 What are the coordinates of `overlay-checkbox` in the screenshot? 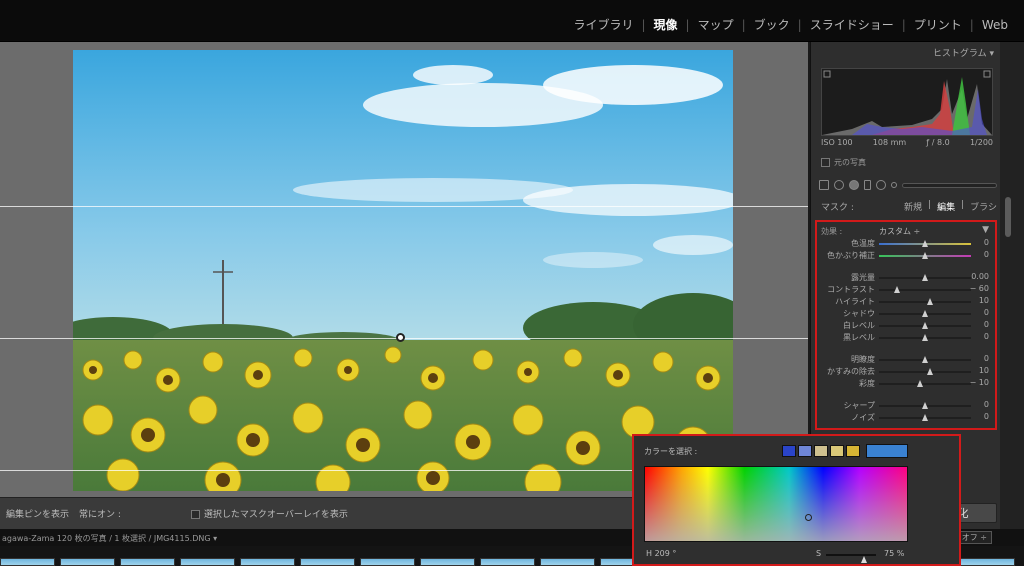 It's located at (195, 514).